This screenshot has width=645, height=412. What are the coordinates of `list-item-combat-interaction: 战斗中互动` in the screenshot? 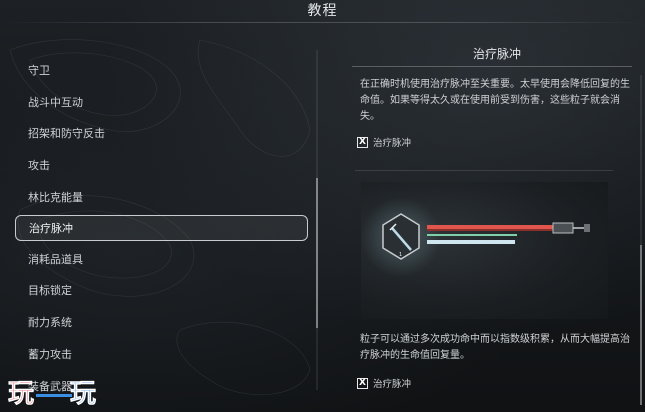 It's located at (161, 102).